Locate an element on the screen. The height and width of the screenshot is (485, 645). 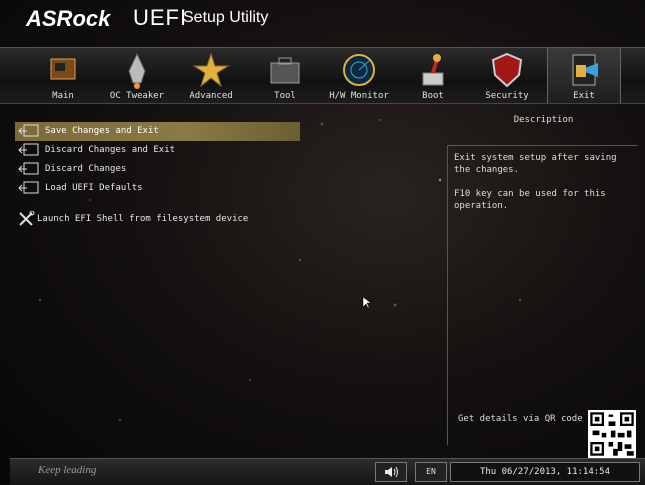
menu-item-save-changes-exit: Save Changes and Exit is located at coordinates (157, 131).